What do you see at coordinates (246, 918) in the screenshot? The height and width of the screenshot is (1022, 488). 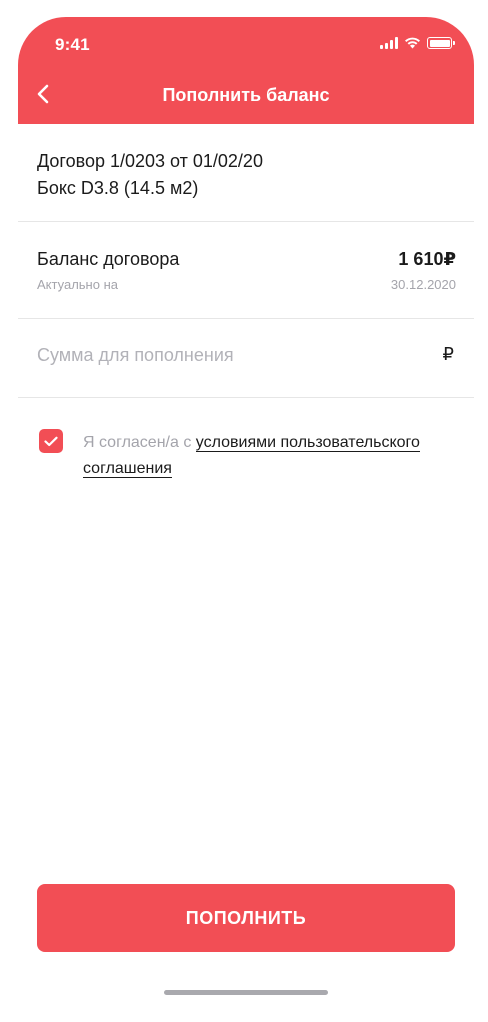 I see `top-up-button: ПОПОЛНИТЬ` at bounding box center [246, 918].